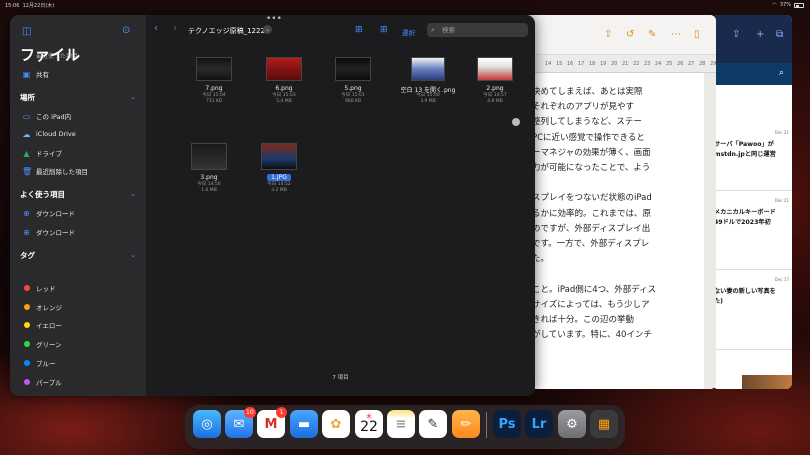  I want to click on sidebar-item-tag: レッド, so click(39, 288).